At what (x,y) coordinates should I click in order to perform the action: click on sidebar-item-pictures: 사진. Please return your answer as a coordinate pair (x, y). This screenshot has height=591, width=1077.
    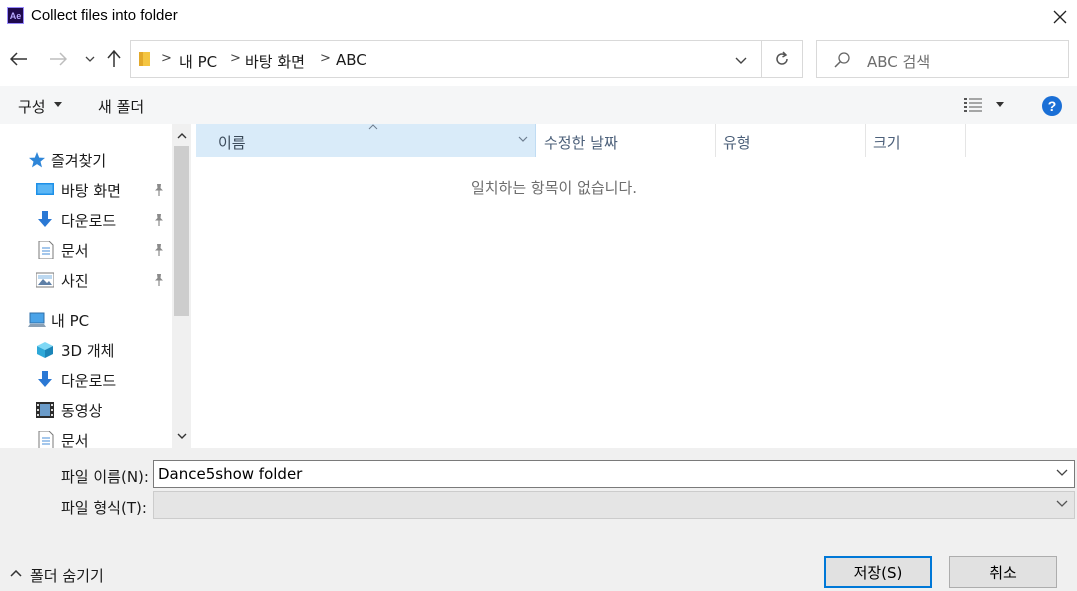
    Looking at the image, I should click on (86, 280).